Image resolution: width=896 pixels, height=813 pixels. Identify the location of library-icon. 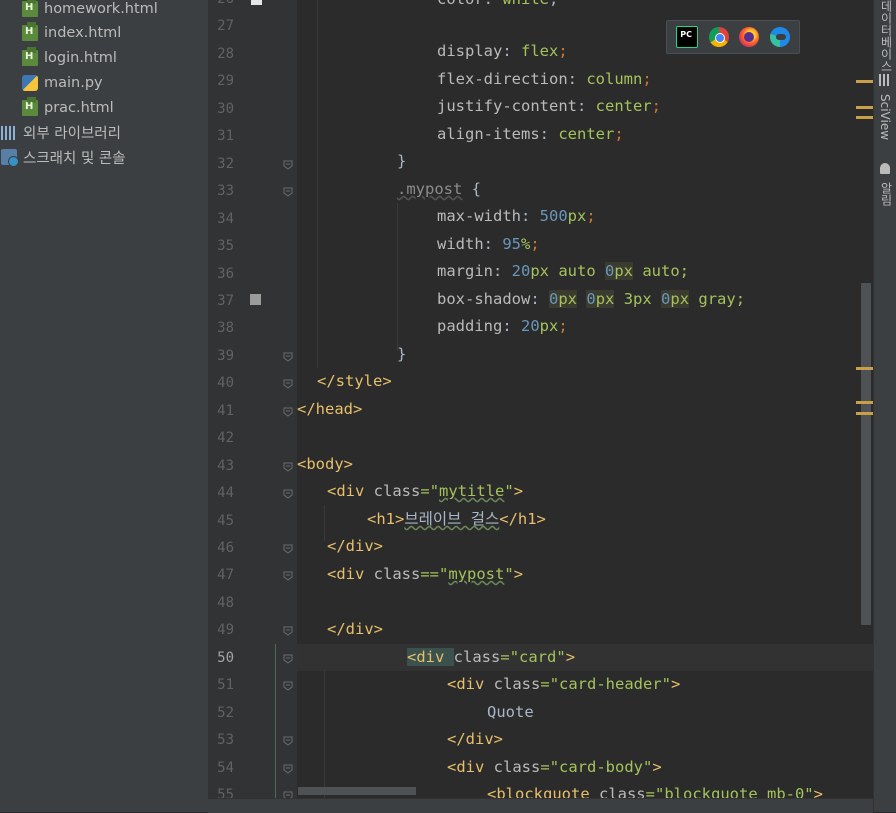
(9, 132).